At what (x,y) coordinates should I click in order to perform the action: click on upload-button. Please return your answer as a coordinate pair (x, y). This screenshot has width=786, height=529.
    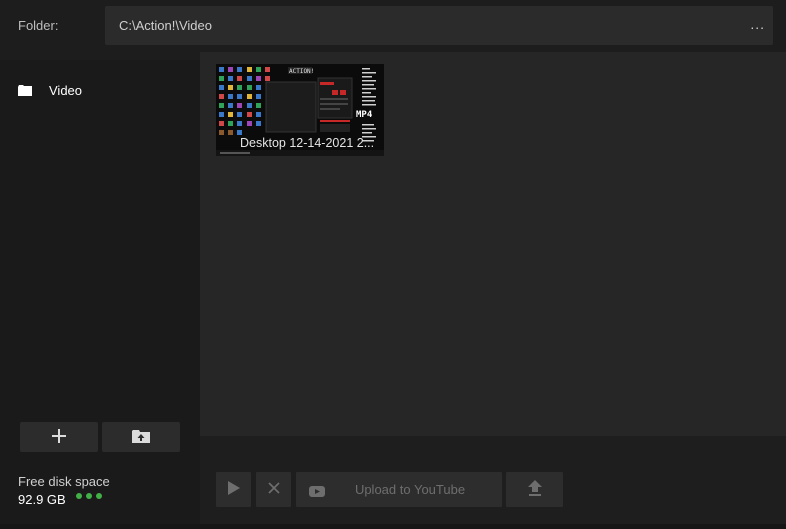
    Looking at the image, I should click on (534, 489).